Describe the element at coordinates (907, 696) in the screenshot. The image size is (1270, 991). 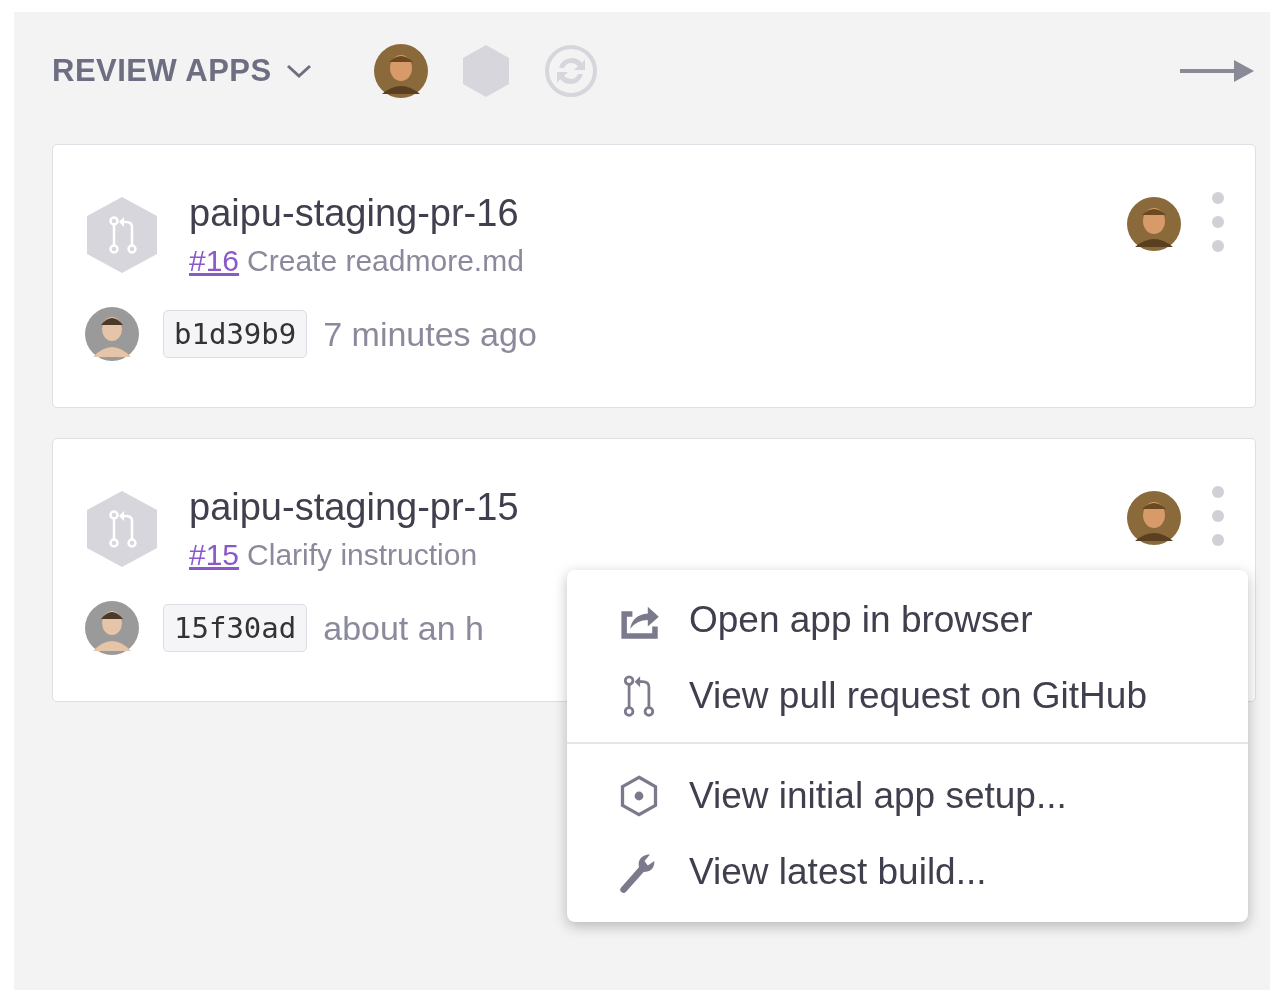
I see `menu-item: View pull request on GitHub` at that location.